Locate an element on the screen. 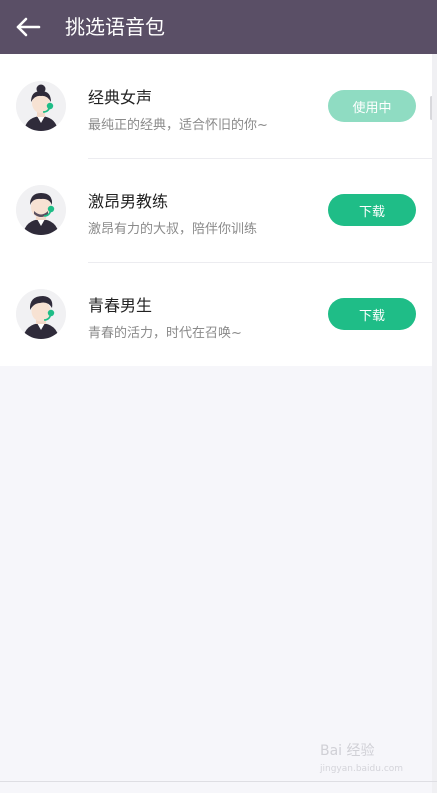 The width and height of the screenshot is (437, 793). right-edge is located at coordinates (434, 423).